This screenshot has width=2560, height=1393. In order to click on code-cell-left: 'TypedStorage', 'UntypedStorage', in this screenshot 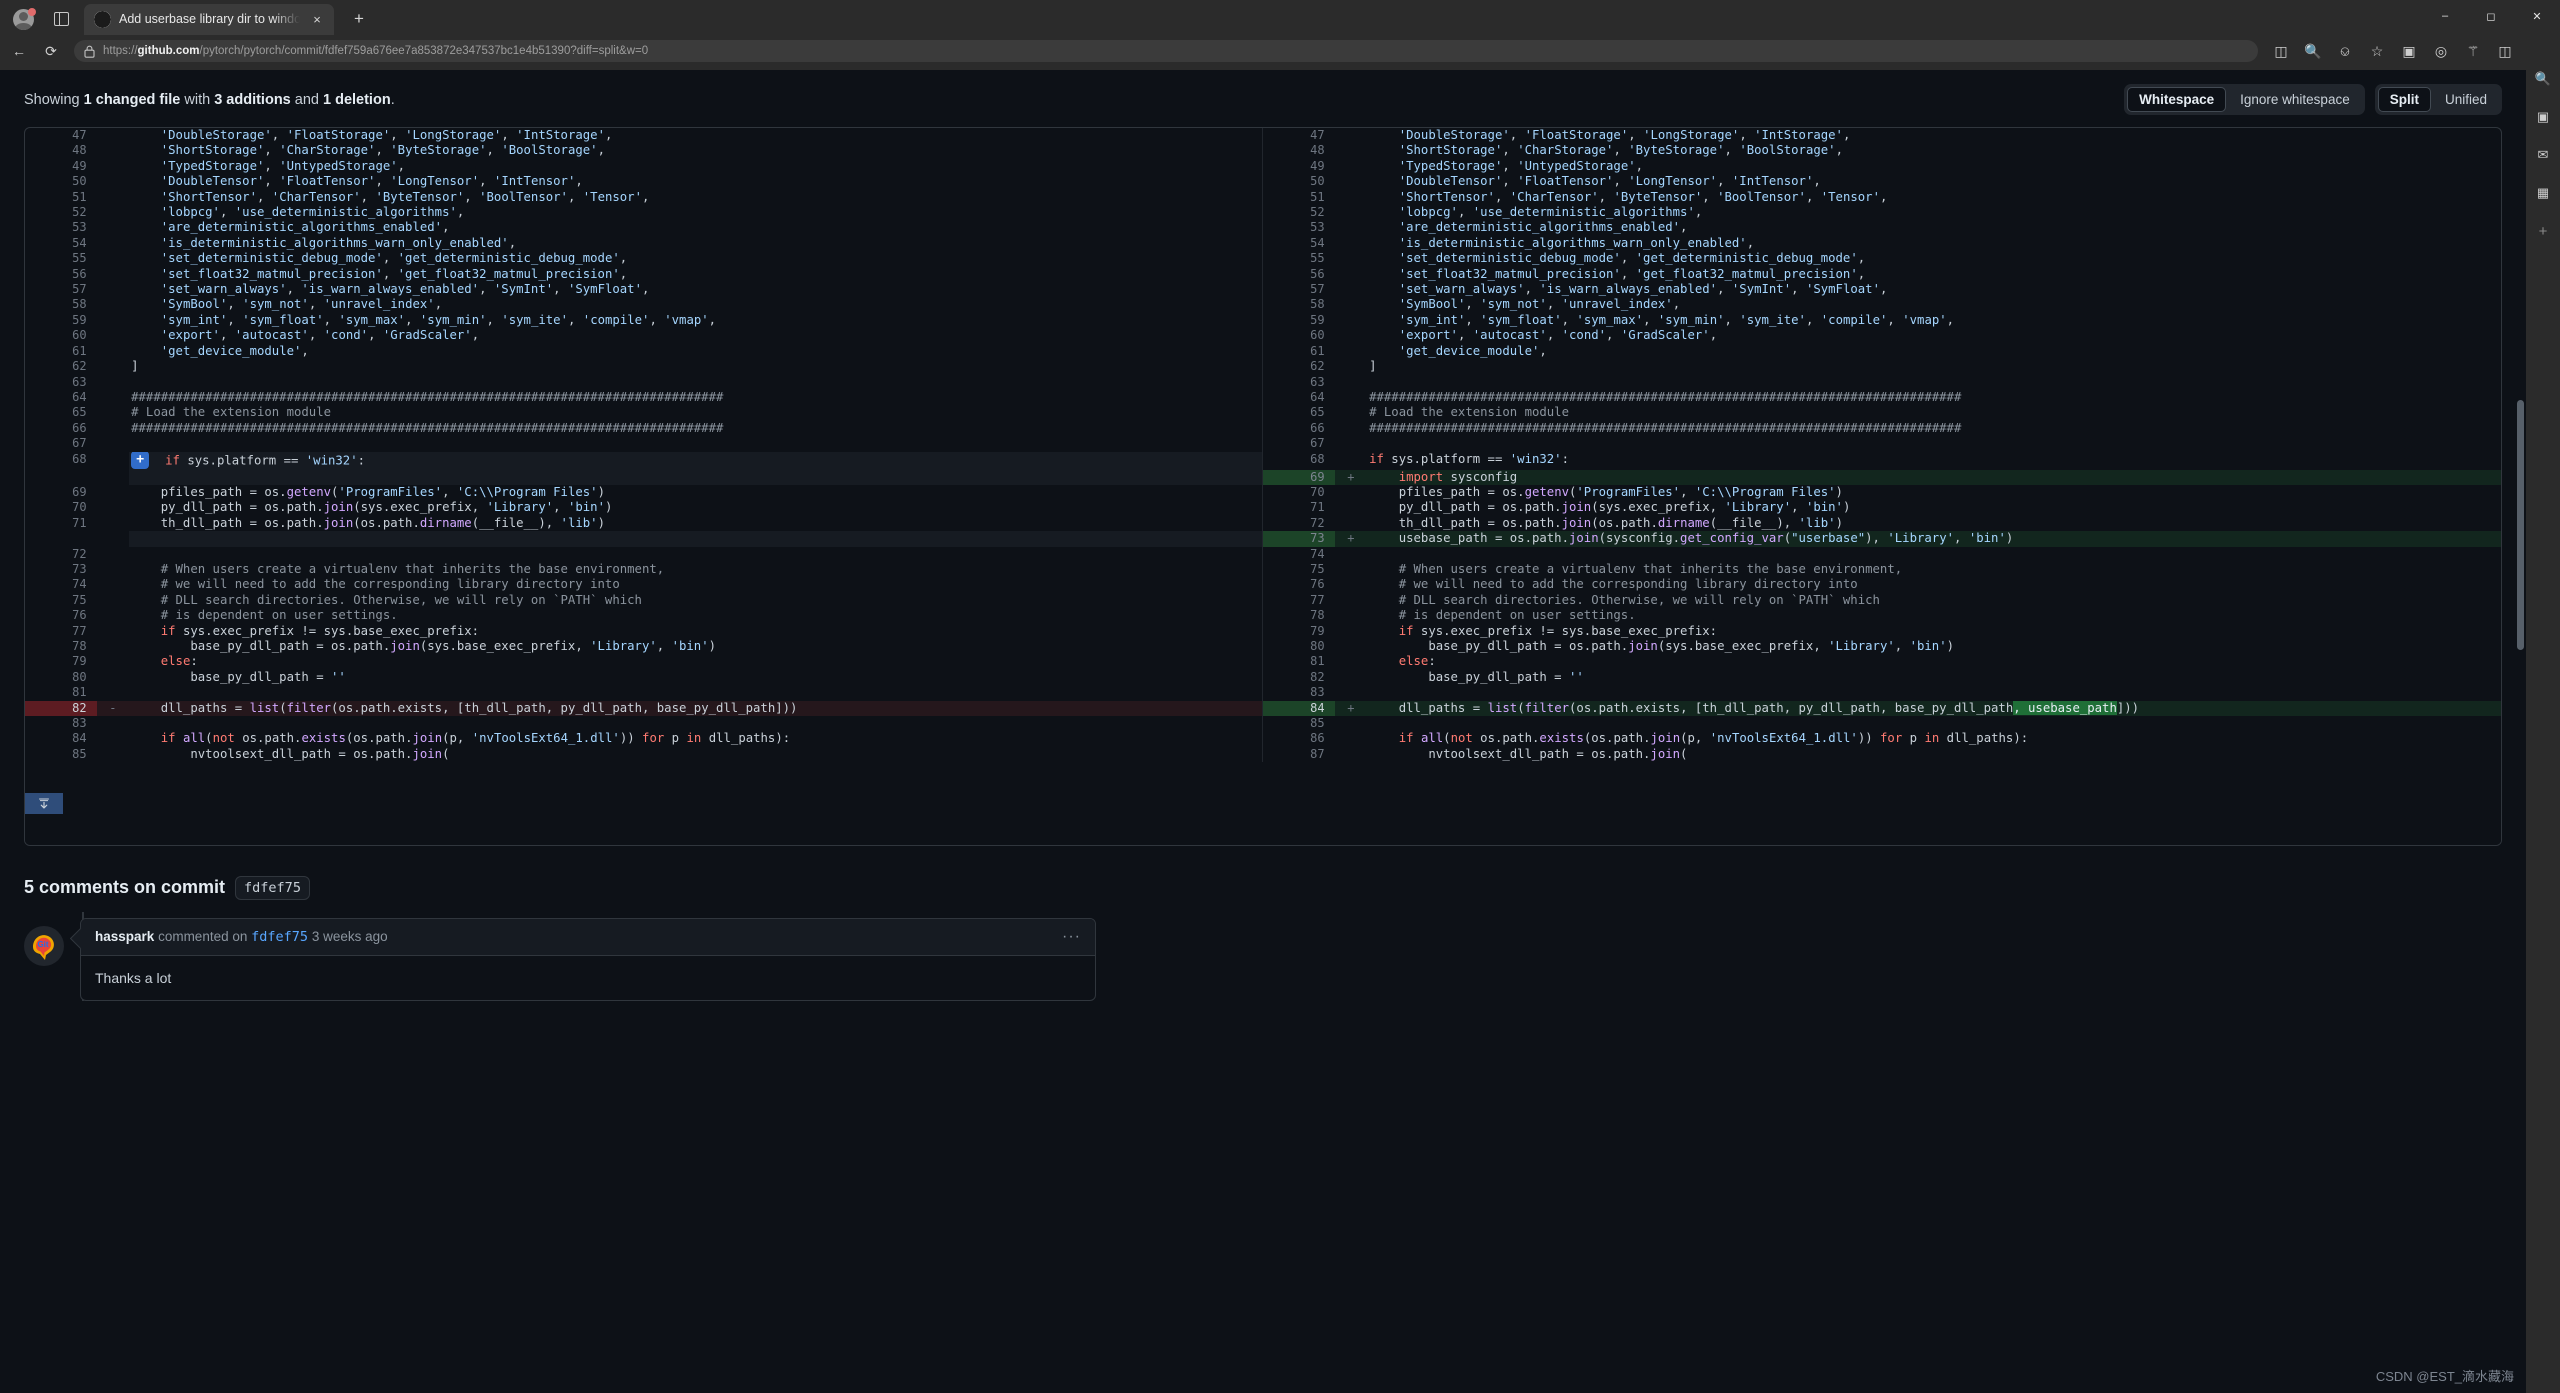, I will do `click(696, 166)`.